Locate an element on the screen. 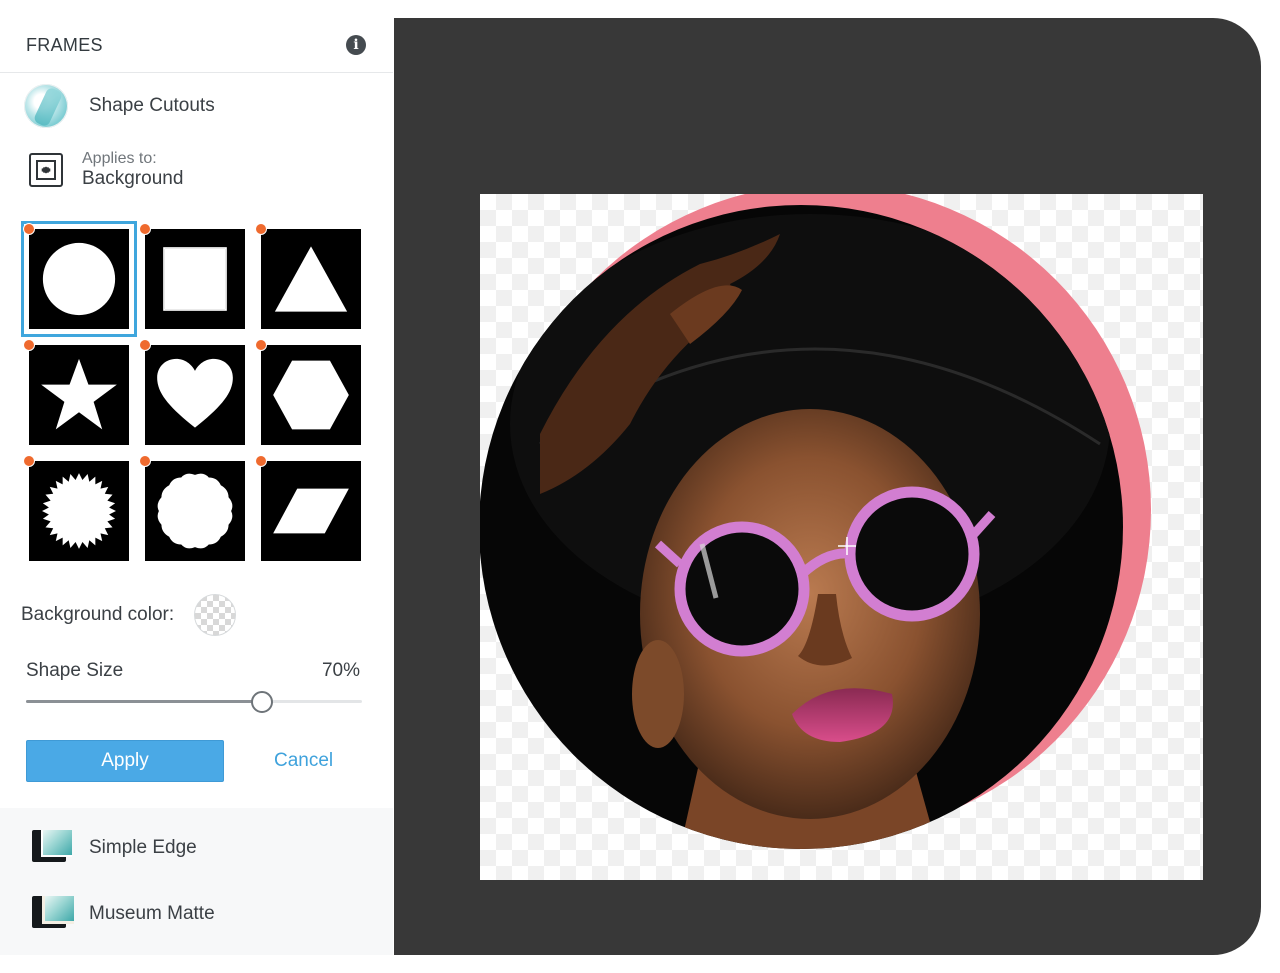 This screenshot has width=1280, height=973. frame-category-label: Simple Edge is located at coordinates (143, 847).